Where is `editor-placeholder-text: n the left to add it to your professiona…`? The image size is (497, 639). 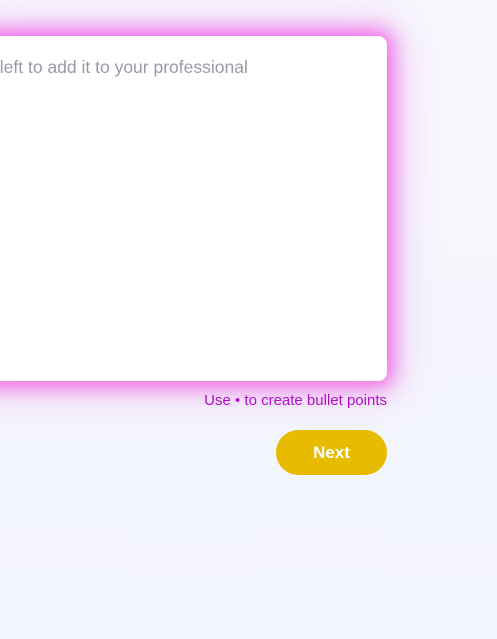
editor-placeholder-text: n the left to add it to your professiona… is located at coordinates (124, 67).